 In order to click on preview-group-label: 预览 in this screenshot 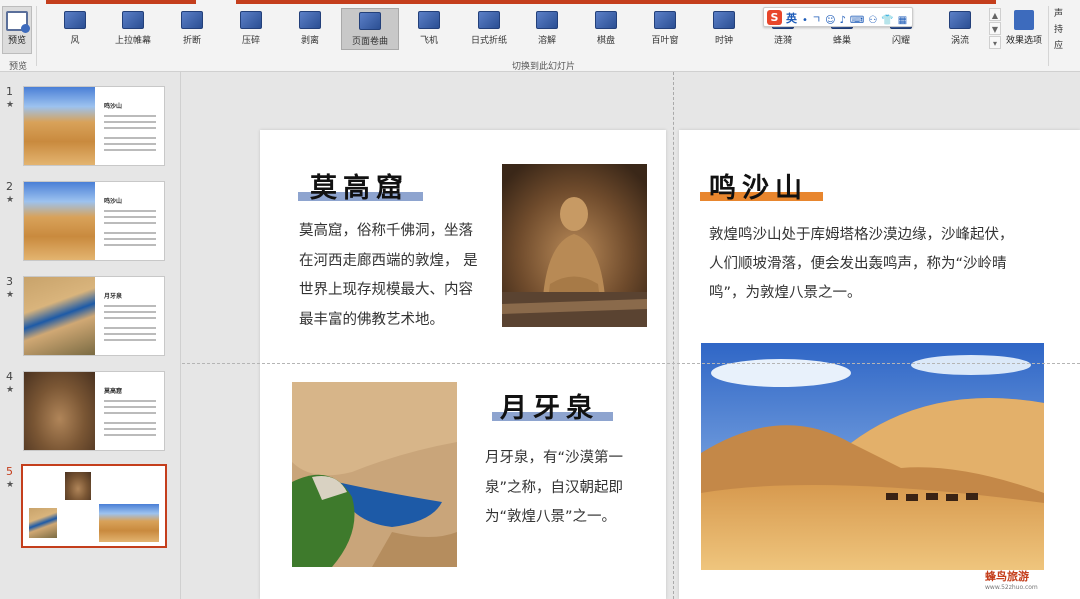, I will do `click(18, 67)`.